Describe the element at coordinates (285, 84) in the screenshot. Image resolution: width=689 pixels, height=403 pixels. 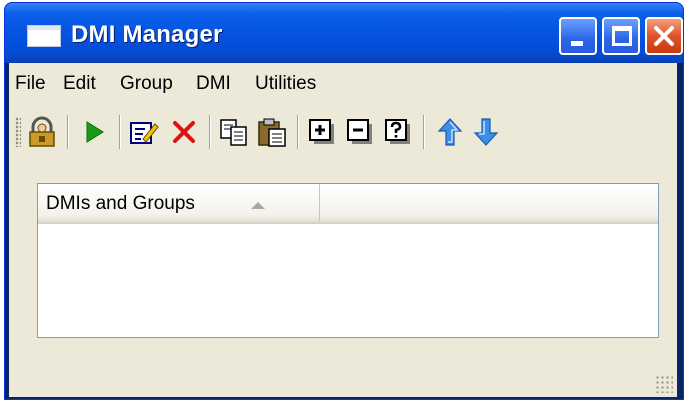
I see `menu-utilities: Utilities` at that location.